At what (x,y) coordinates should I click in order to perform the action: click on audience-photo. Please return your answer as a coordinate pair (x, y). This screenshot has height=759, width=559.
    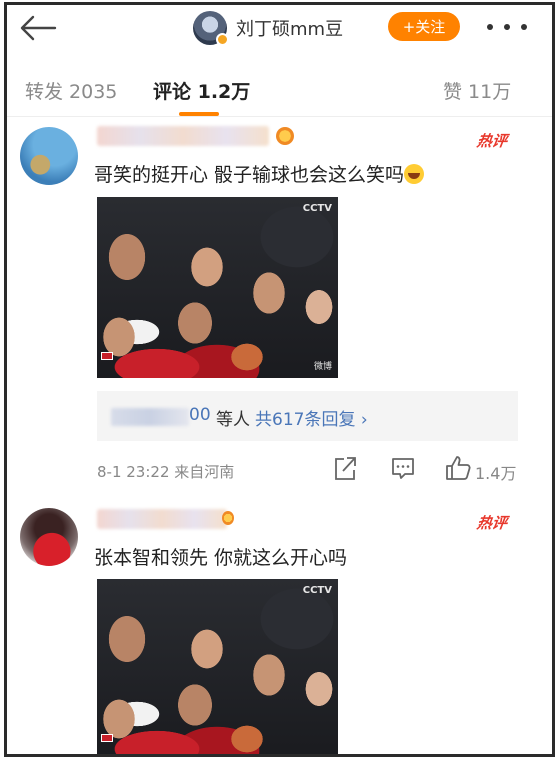
    Looking at the image, I should click on (217, 666).